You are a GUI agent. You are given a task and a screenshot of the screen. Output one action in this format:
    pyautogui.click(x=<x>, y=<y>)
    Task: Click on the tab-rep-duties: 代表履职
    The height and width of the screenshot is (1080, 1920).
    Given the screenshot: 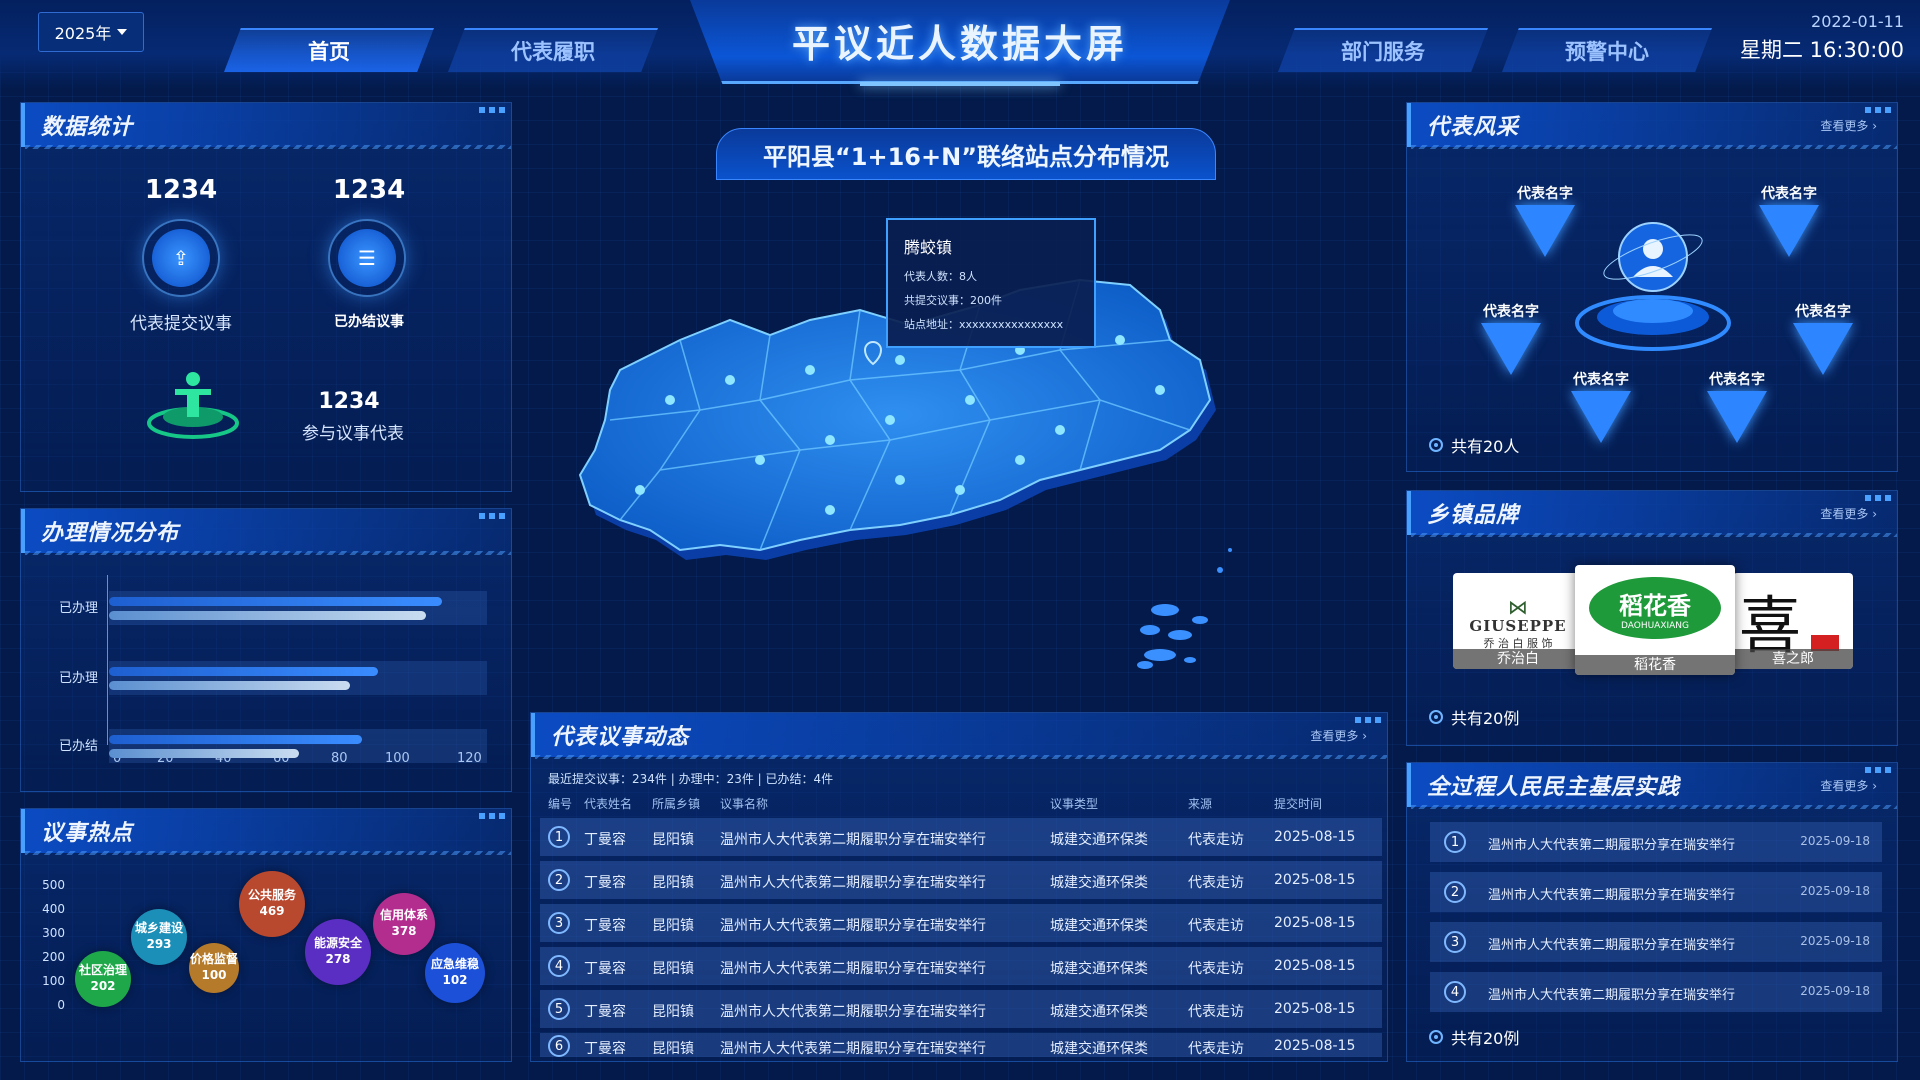 What is the action you would take?
    pyautogui.click(x=553, y=50)
    